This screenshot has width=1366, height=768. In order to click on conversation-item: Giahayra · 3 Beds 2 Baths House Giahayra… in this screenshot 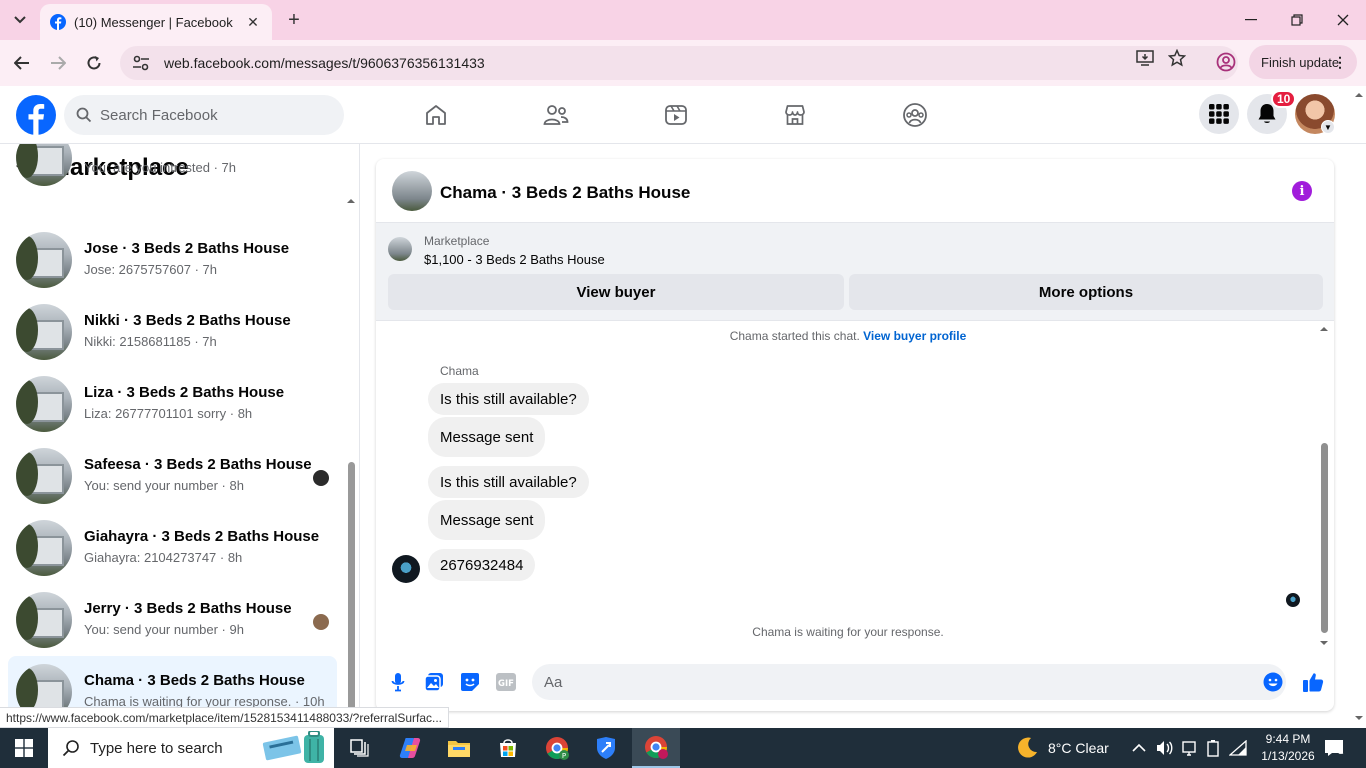, I will do `click(172, 548)`.